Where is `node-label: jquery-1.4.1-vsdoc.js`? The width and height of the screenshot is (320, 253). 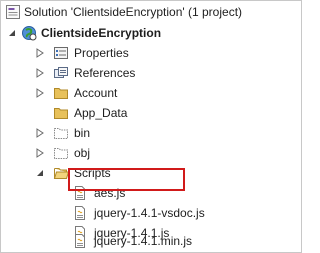 node-label: jquery-1.4.1-vsdoc.js is located at coordinates (149, 213).